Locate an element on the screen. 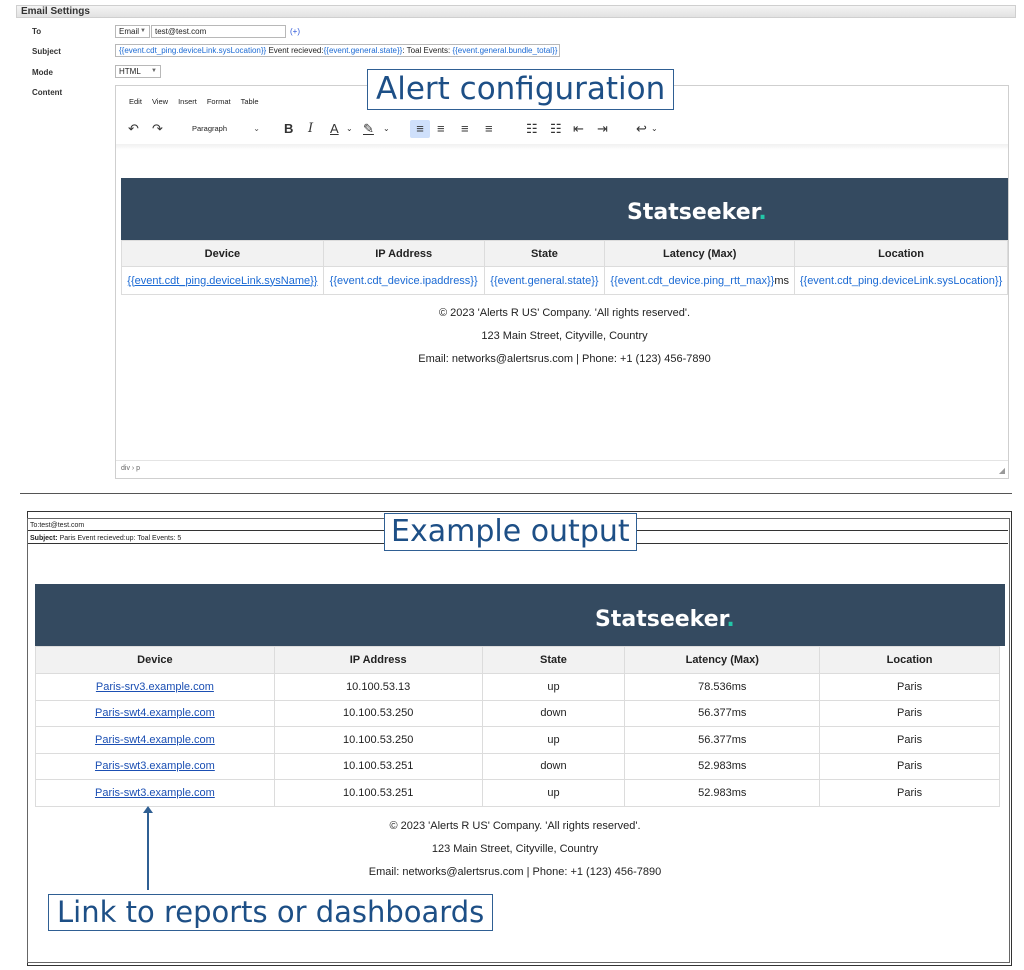  element-path: div › p is located at coordinates (131, 468).